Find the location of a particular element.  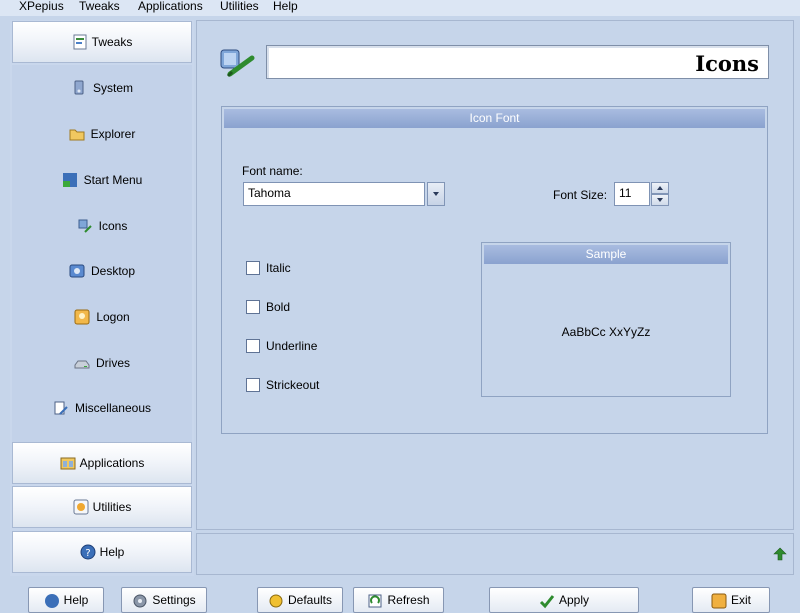

tweaks-icon is located at coordinates (80, 42).